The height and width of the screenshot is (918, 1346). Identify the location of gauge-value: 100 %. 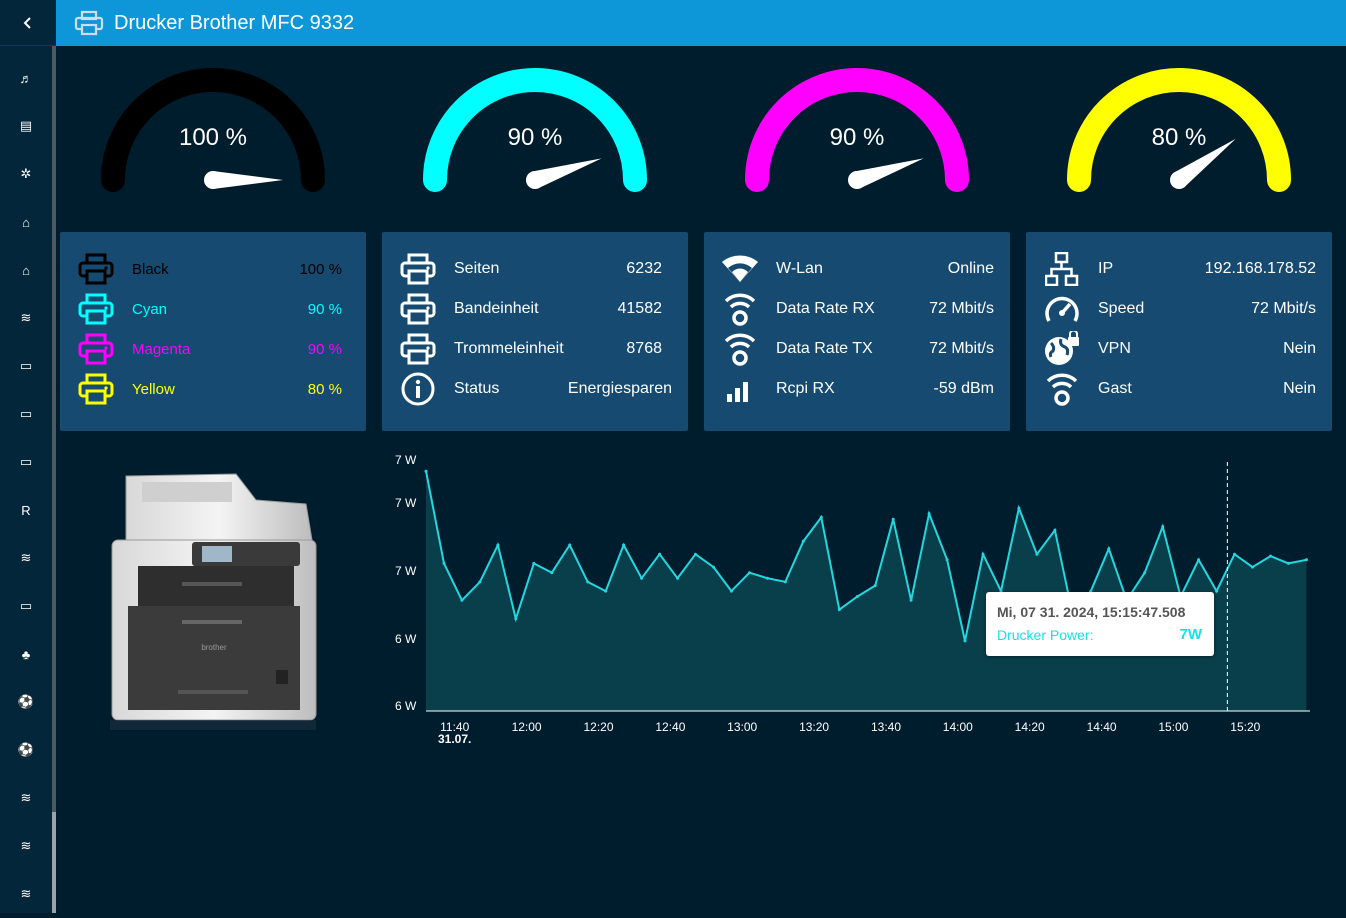
(213, 137).